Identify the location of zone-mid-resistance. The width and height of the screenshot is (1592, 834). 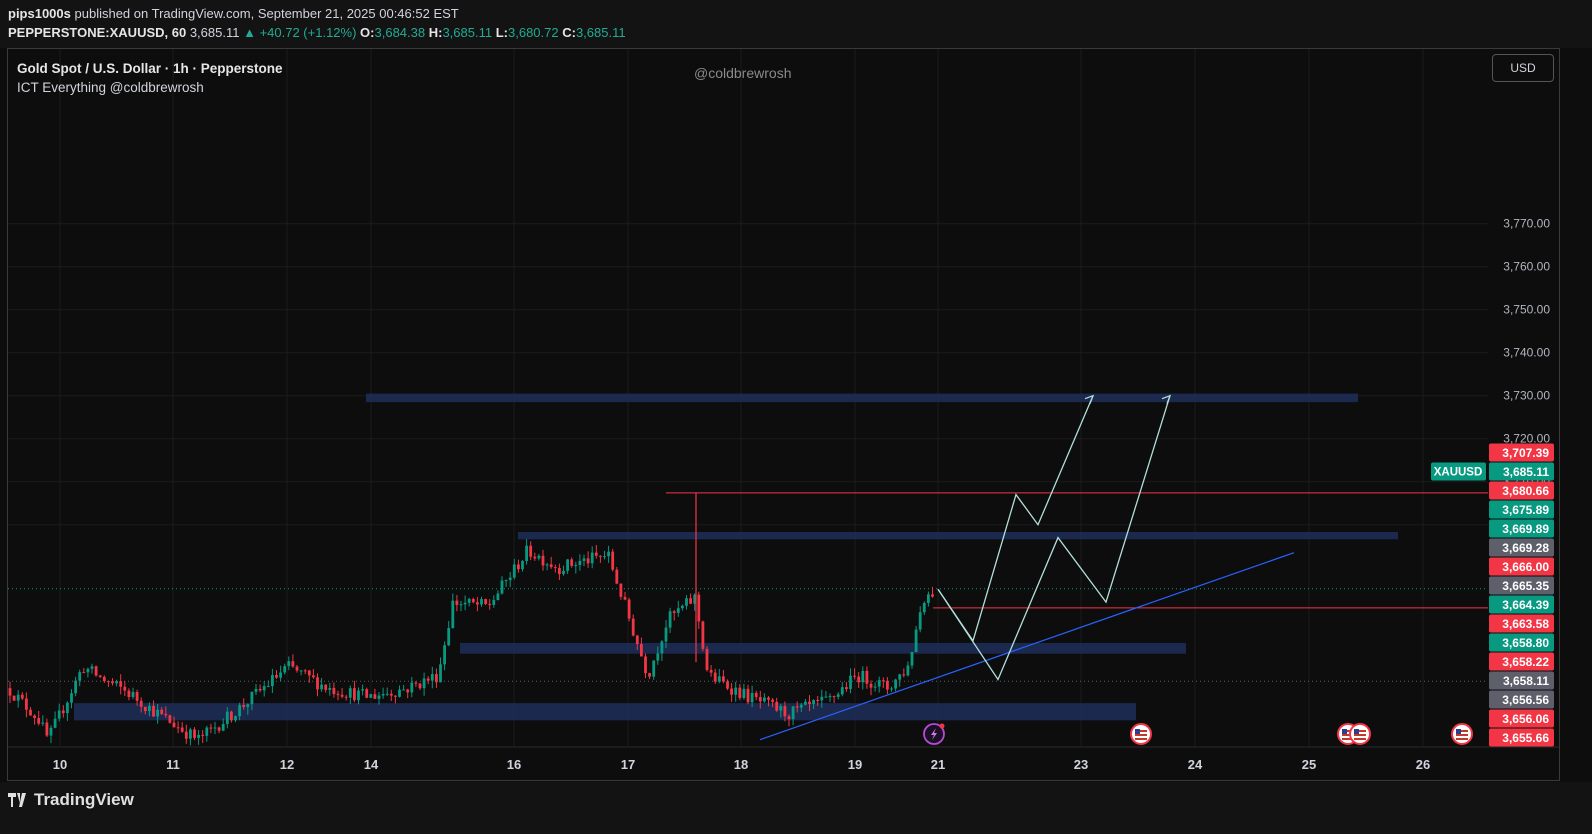
(958, 536).